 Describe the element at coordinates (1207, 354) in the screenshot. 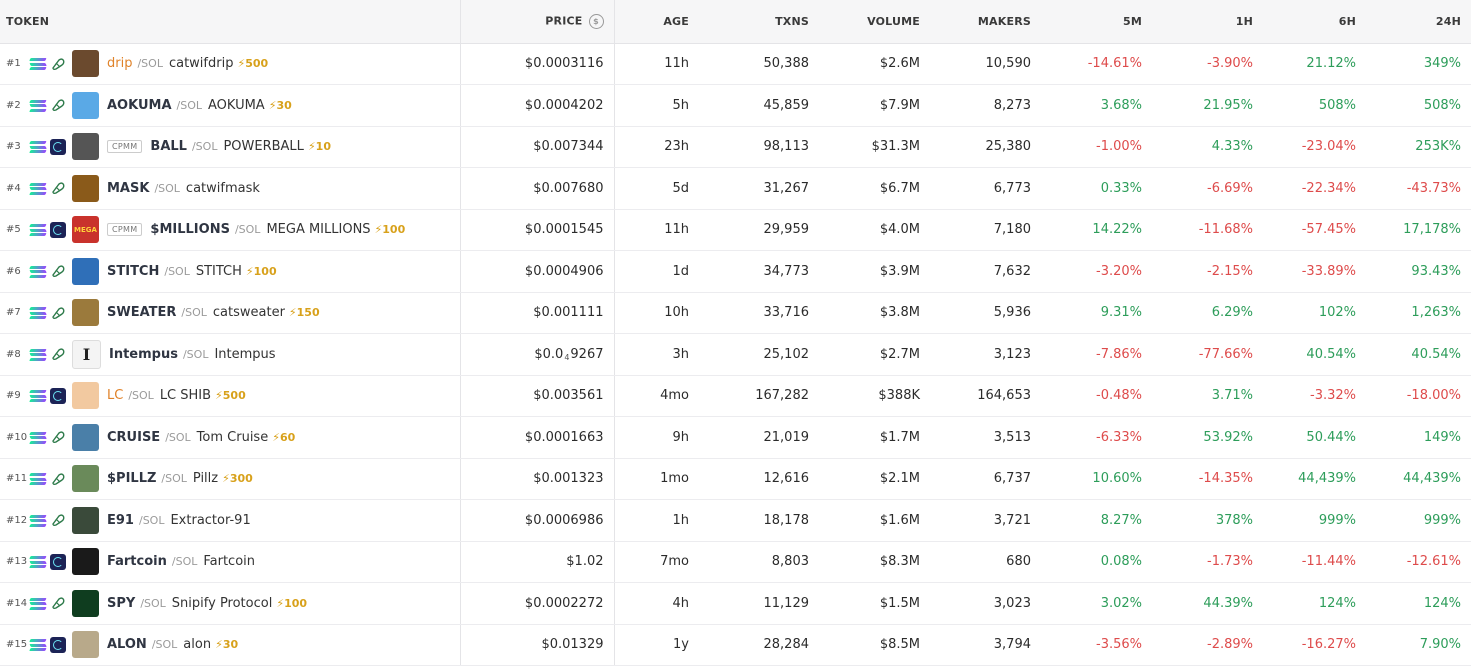

I see `change-1h-cell: -77.66%` at that location.